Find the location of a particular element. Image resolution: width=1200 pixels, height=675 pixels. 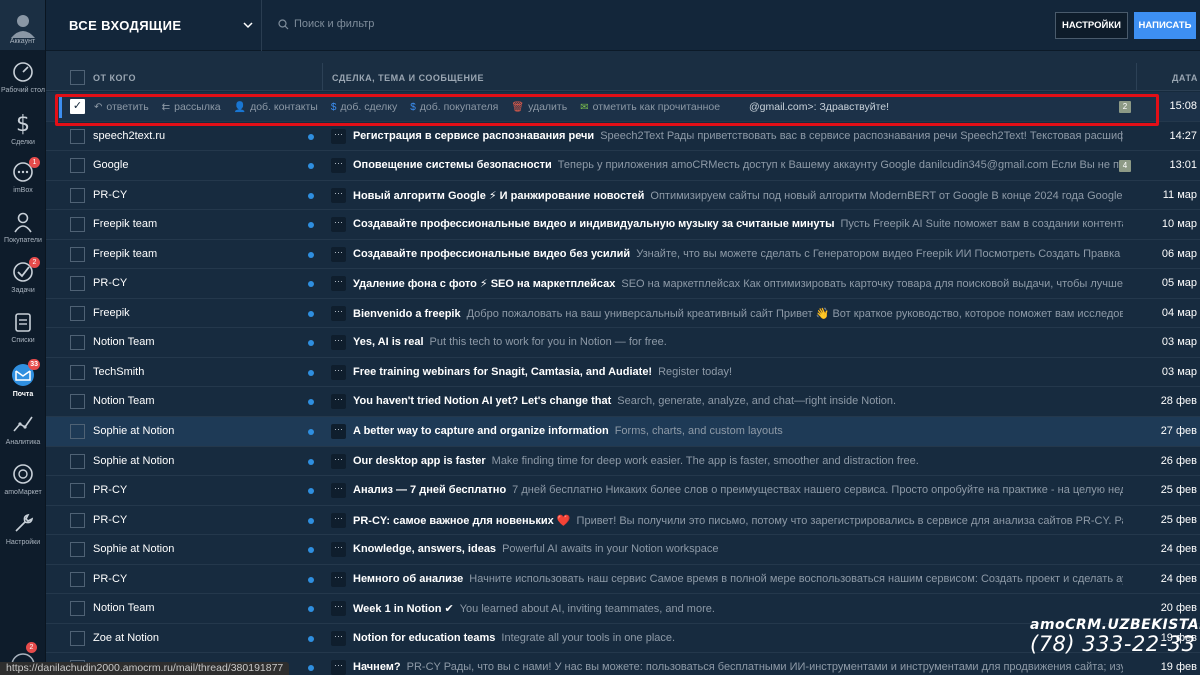

market-icon is located at coordinates (23, 474).